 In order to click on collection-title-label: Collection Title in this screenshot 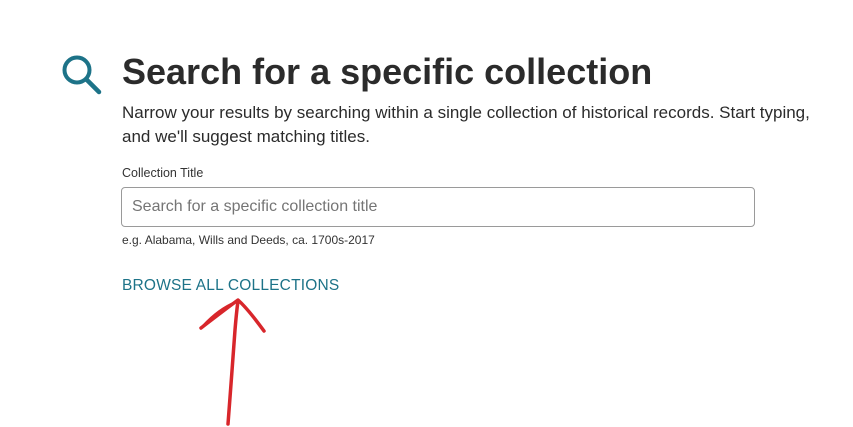, I will do `click(163, 173)`.